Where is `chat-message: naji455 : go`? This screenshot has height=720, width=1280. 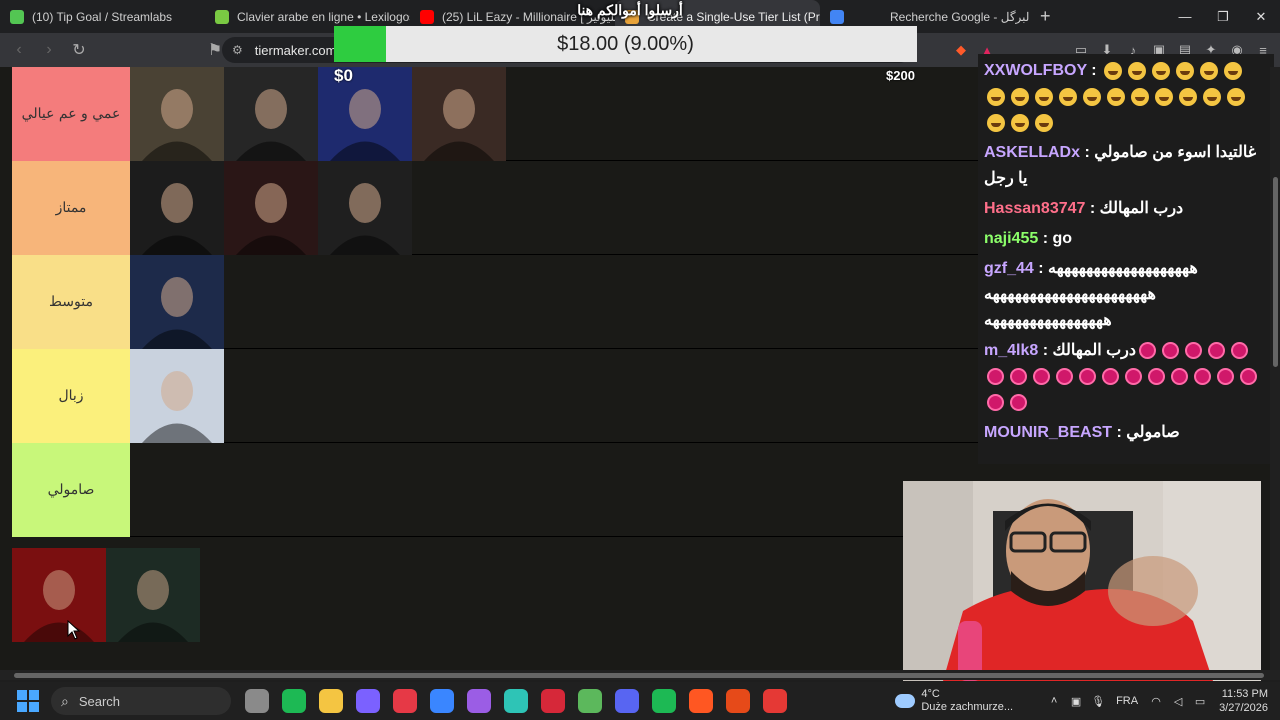 chat-message: naji455 : go is located at coordinates (1028, 238).